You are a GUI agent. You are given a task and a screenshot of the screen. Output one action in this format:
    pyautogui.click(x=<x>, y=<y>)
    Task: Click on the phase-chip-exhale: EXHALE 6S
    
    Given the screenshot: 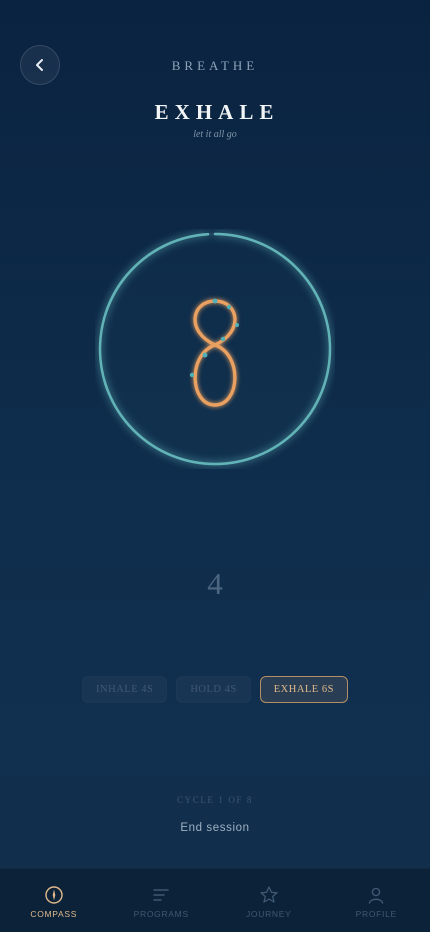 What is the action you would take?
    pyautogui.click(x=303, y=689)
    